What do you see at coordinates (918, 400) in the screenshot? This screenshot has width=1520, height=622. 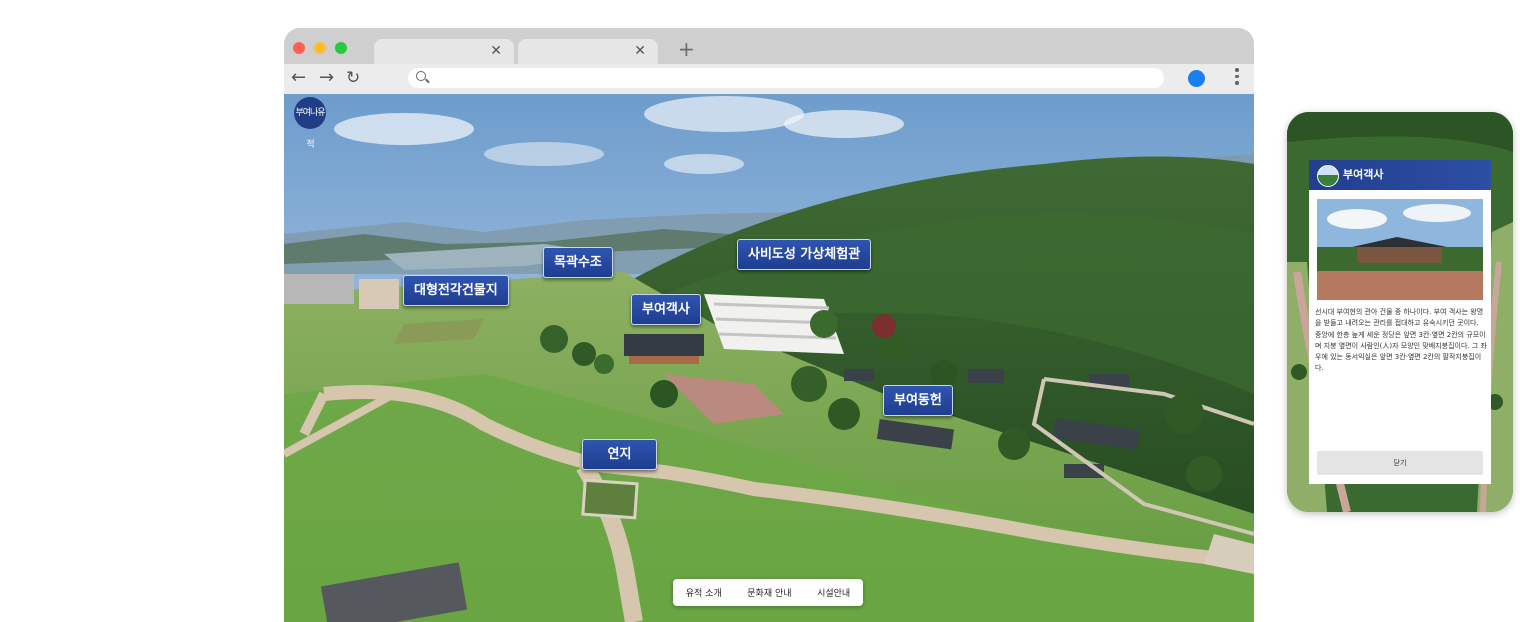 I see `map-label-donghyeon: 부여동헌` at bounding box center [918, 400].